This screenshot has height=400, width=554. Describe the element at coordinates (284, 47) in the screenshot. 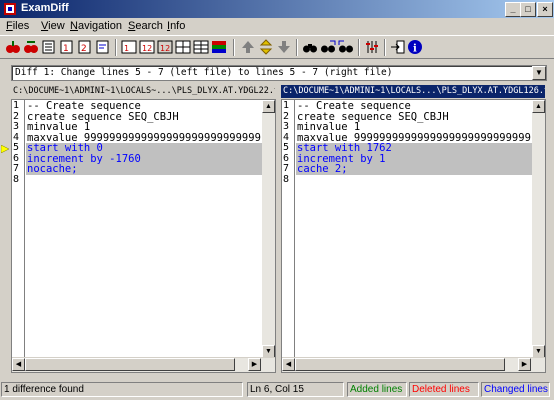

I see `next-diff-icon` at that location.